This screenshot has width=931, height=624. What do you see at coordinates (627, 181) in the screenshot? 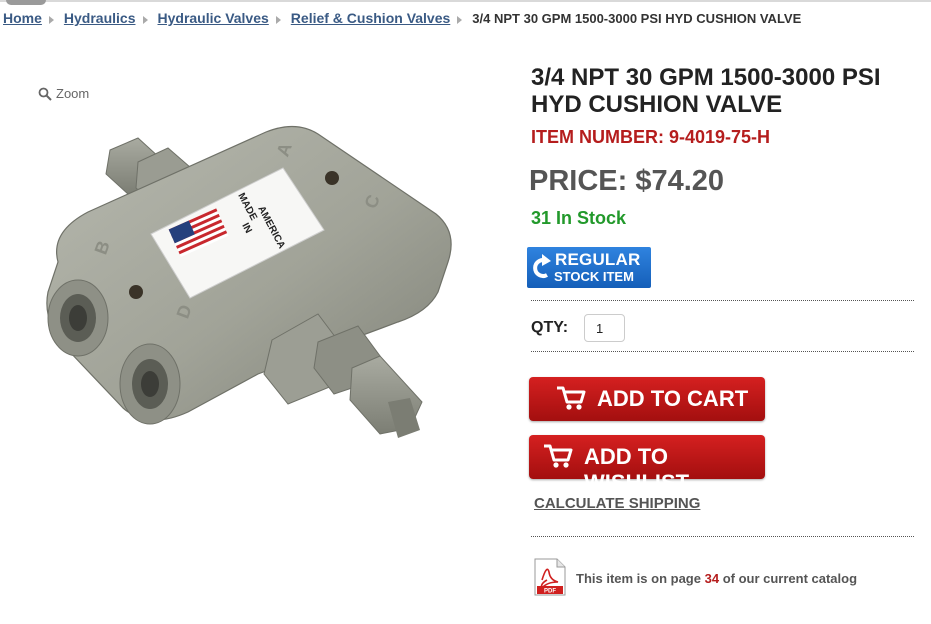
I see `price: PRICE: $74.20` at bounding box center [627, 181].